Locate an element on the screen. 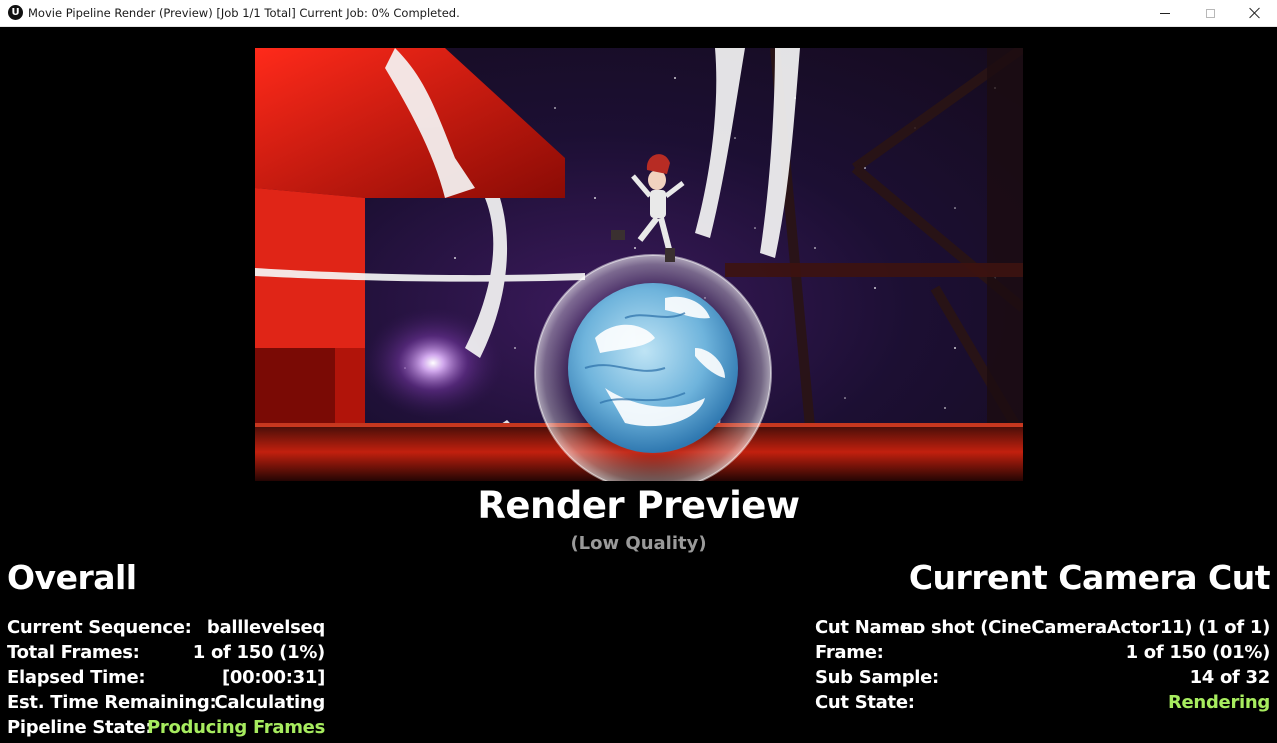  minimize-icon is located at coordinates (1165, 13).